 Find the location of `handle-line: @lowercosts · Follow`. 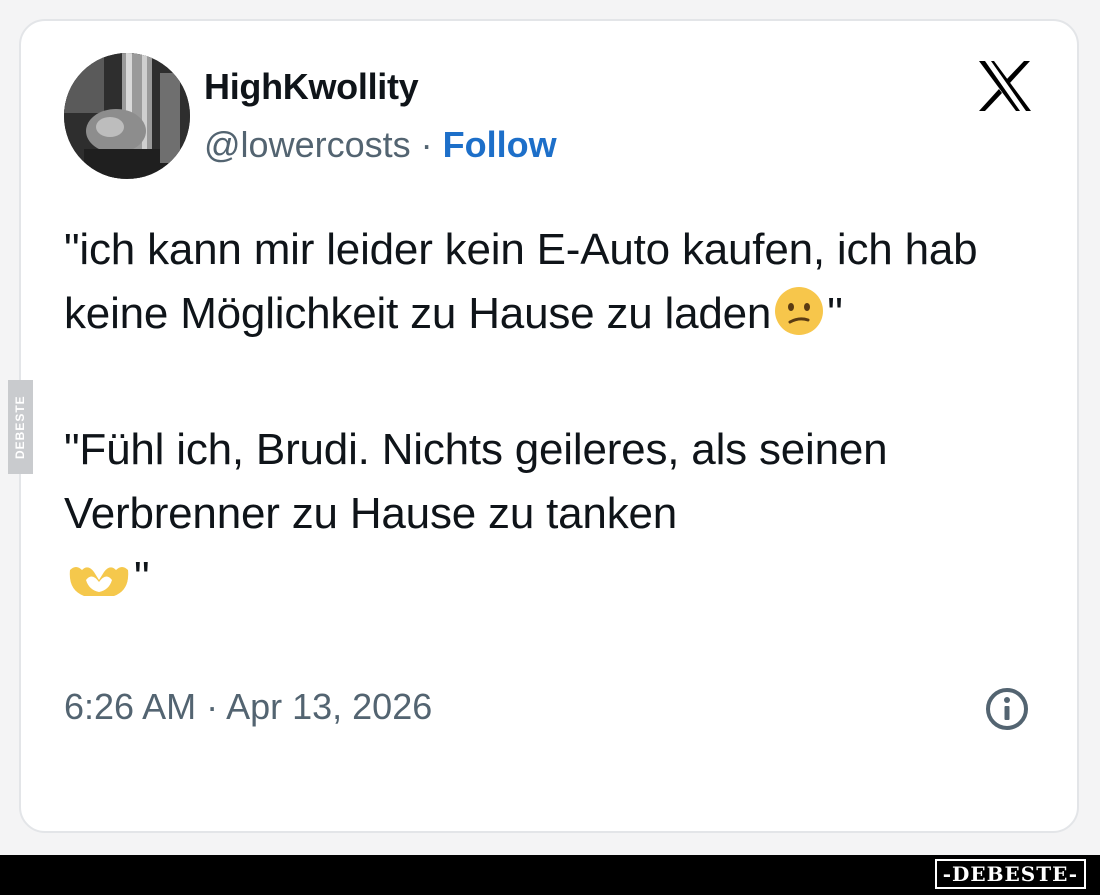

handle-line: @lowercosts · Follow is located at coordinates (380, 145).